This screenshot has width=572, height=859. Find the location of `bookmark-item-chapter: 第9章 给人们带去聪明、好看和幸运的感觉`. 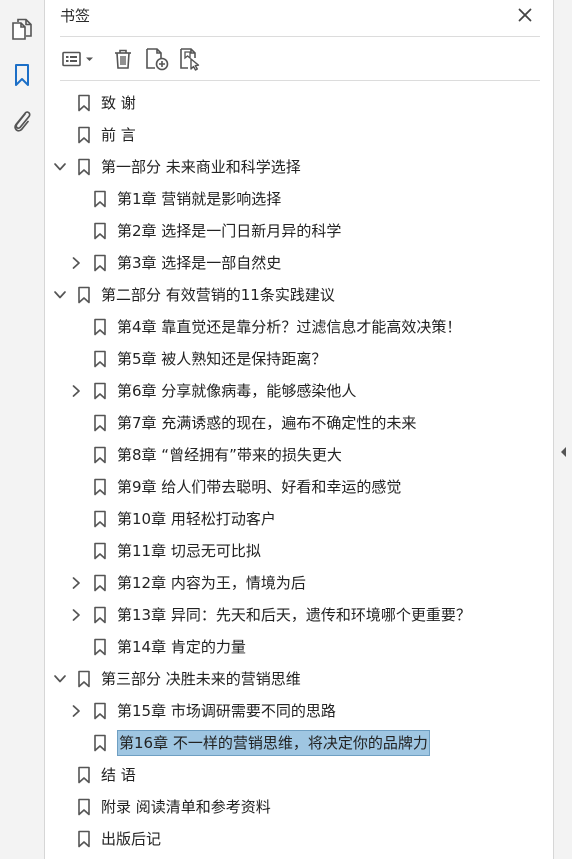

bookmark-item-chapter: 第9章 给人们带去聪明、好看和幸运的感觉 is located at coordinates (299, 487).